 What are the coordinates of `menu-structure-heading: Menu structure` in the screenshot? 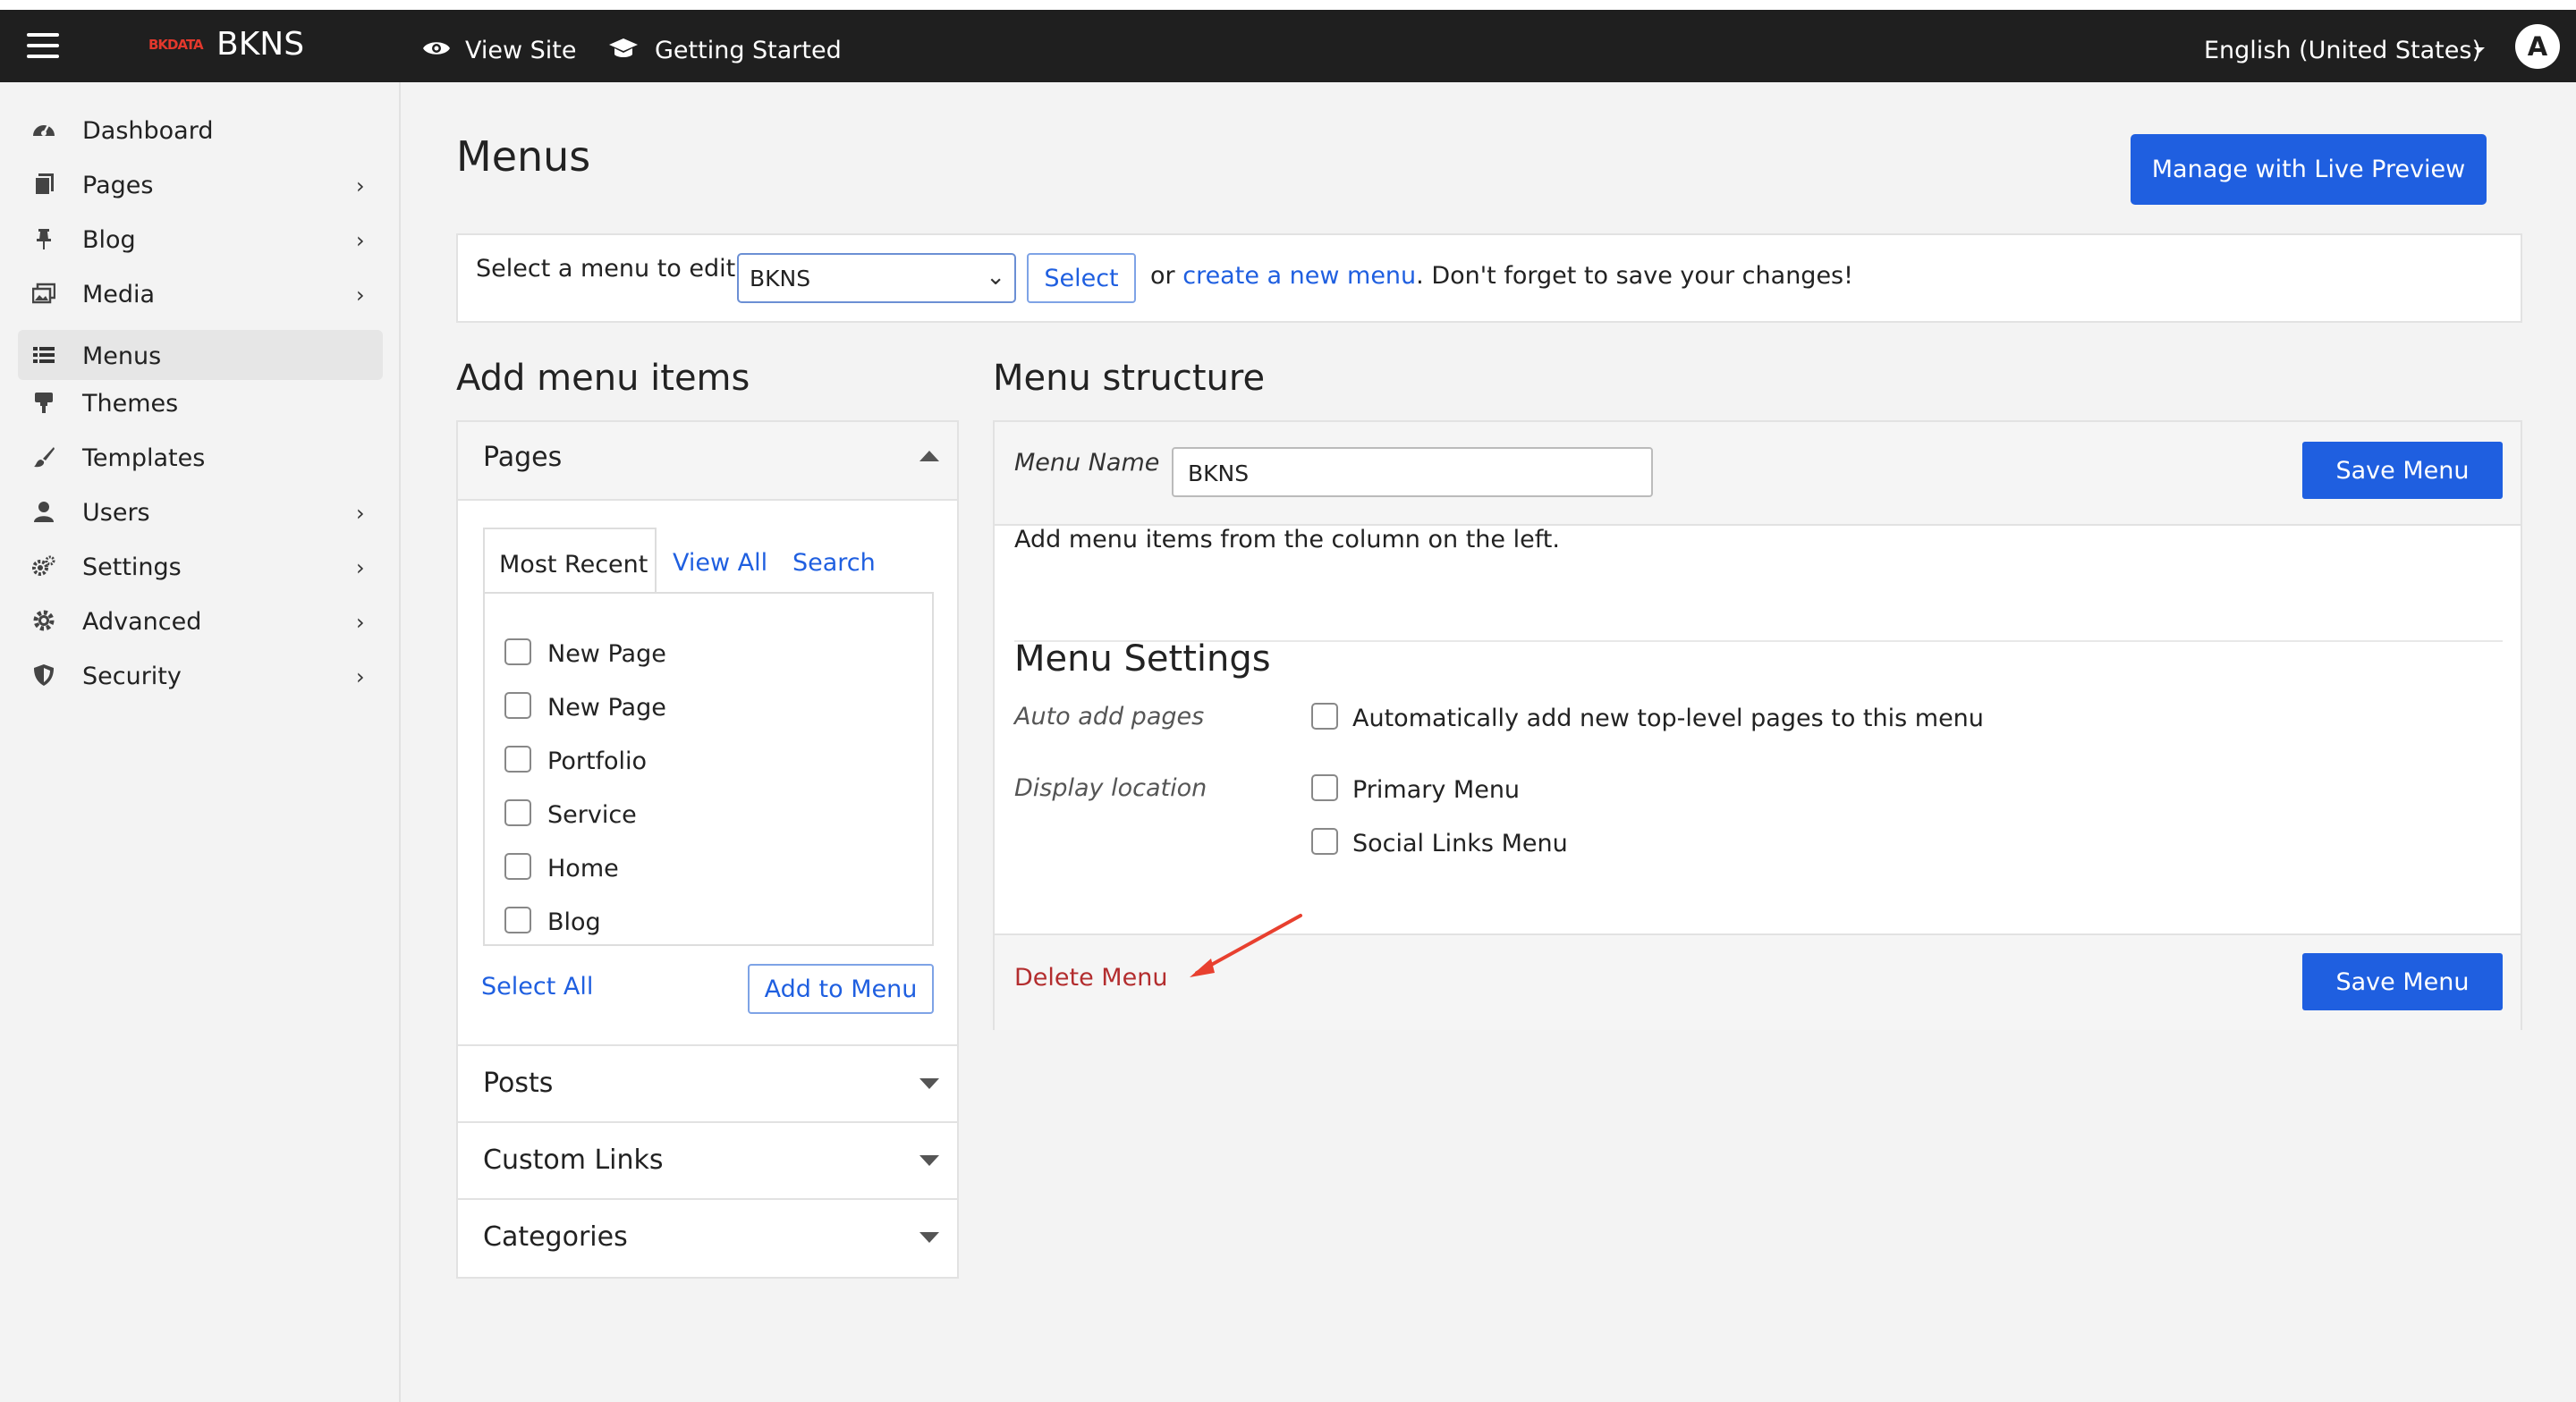 It's located at (1129, 378).